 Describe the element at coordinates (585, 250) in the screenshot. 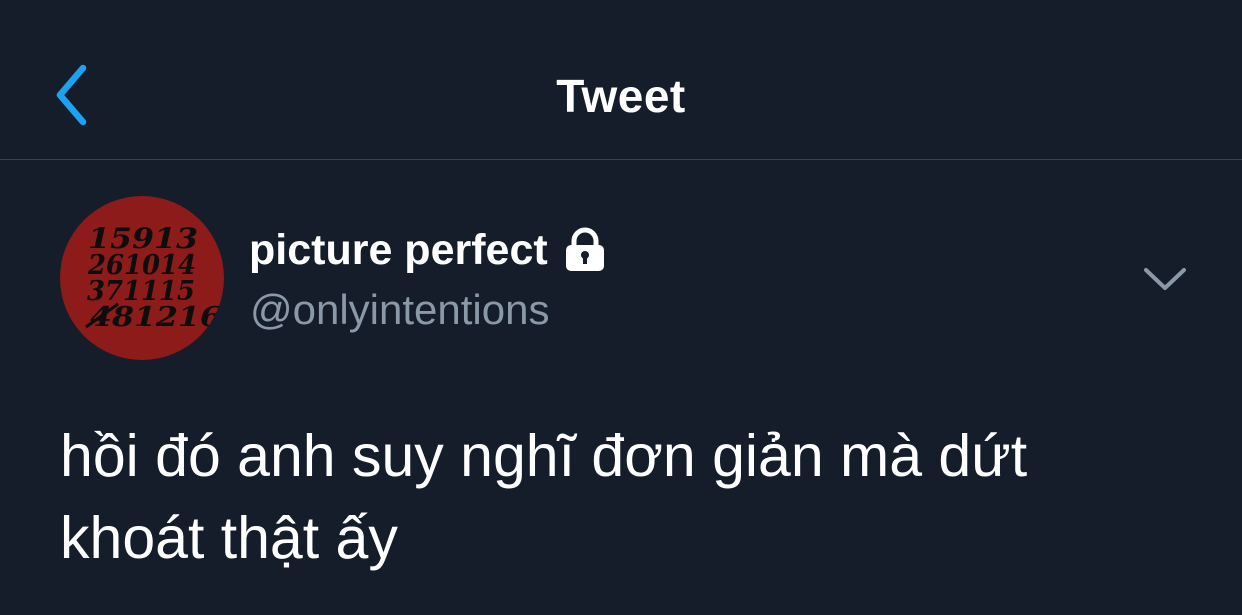

I see `lock-icon` at that location.